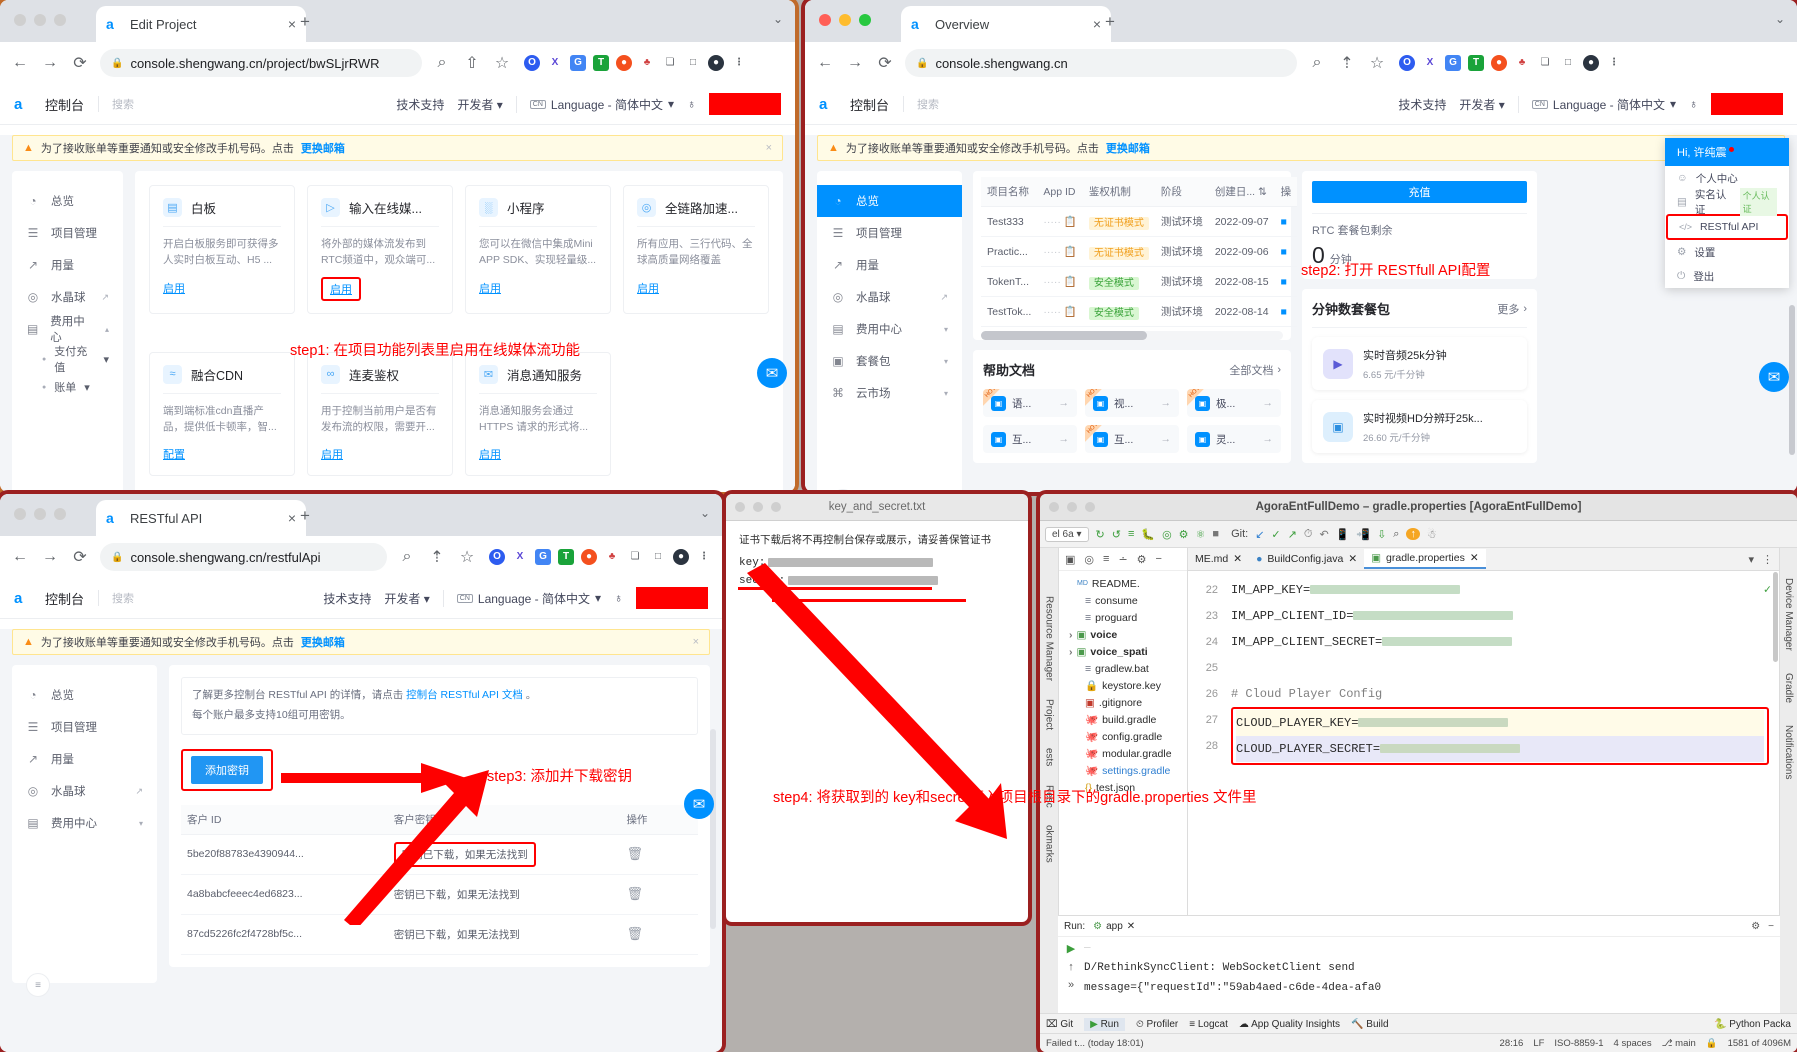 Image resolution: width=1797 pixels, height=1052 pixels. Describe the element at coordinates (889, 393) in the screenshot. I see `sidebar-item-cloud-market: ⌘ 云市场 ▾` at that location.